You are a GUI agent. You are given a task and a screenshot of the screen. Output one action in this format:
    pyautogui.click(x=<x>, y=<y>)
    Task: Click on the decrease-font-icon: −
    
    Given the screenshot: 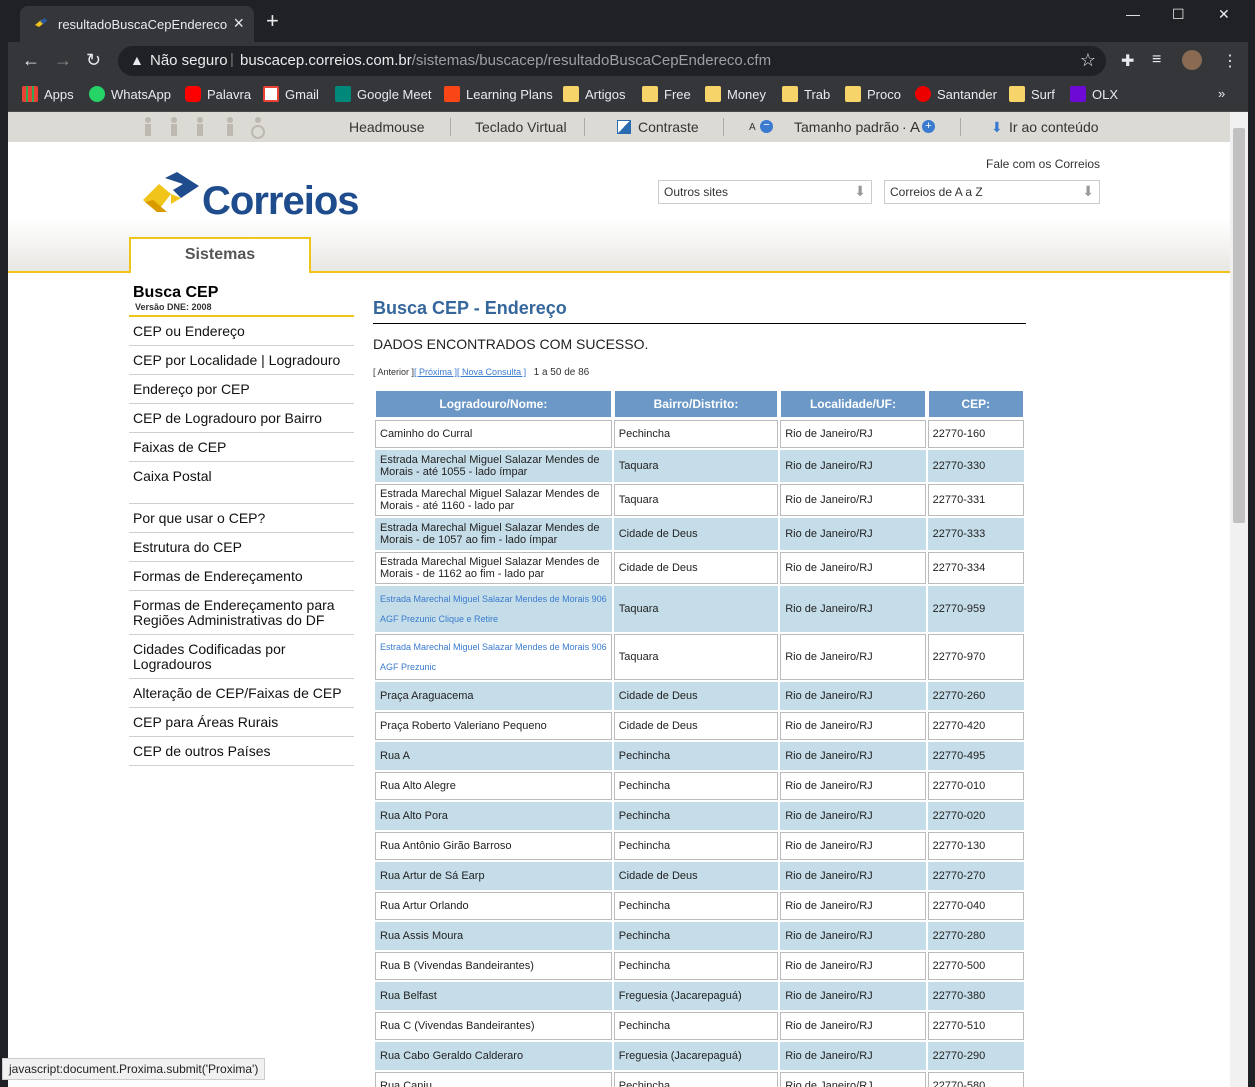 What is the action you would take?
    pyautogui.click(x=766, y=126)
    